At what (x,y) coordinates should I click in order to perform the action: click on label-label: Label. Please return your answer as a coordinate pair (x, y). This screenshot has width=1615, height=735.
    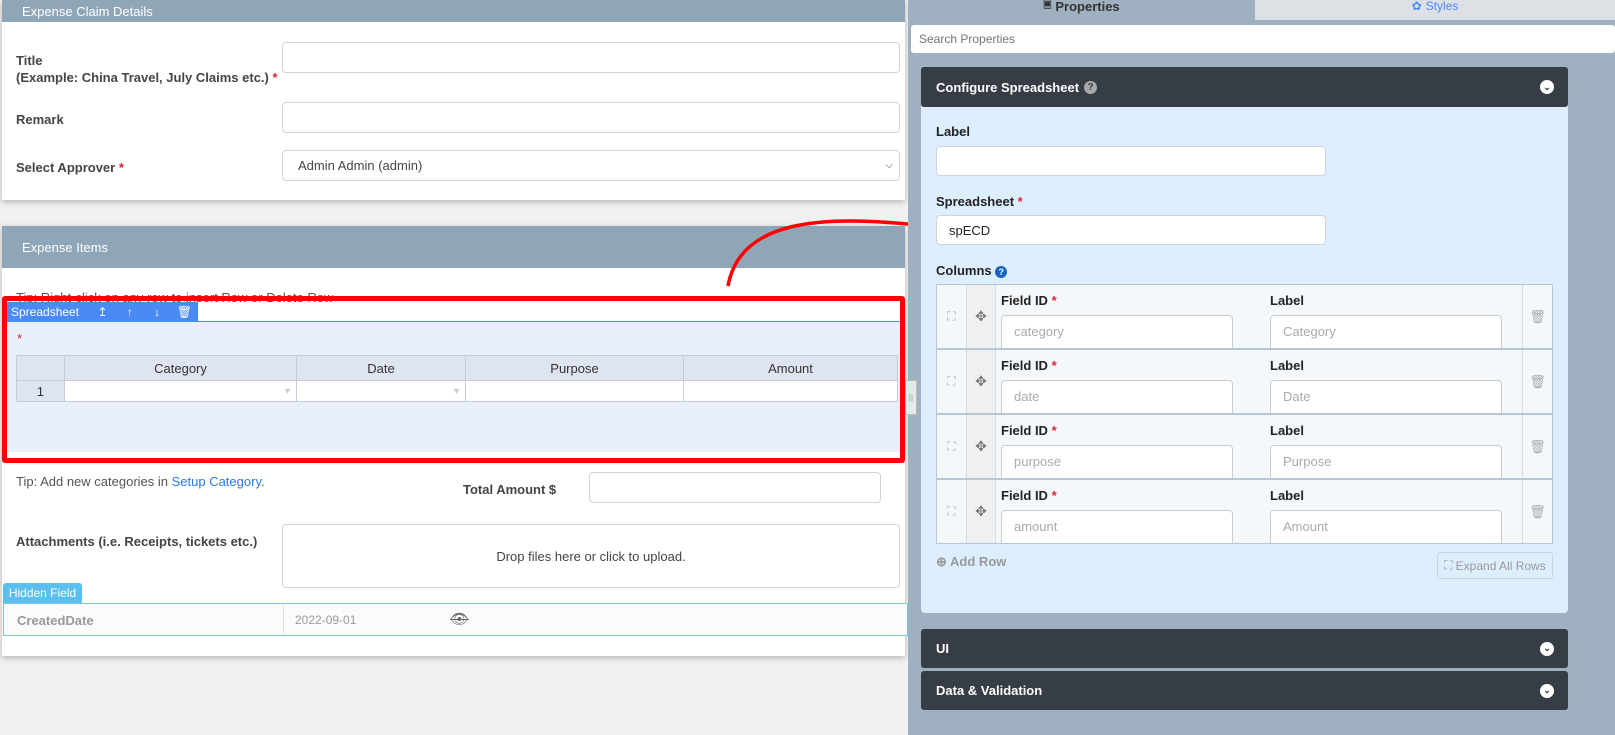
    Looking at the image, I should click on (953, 131).